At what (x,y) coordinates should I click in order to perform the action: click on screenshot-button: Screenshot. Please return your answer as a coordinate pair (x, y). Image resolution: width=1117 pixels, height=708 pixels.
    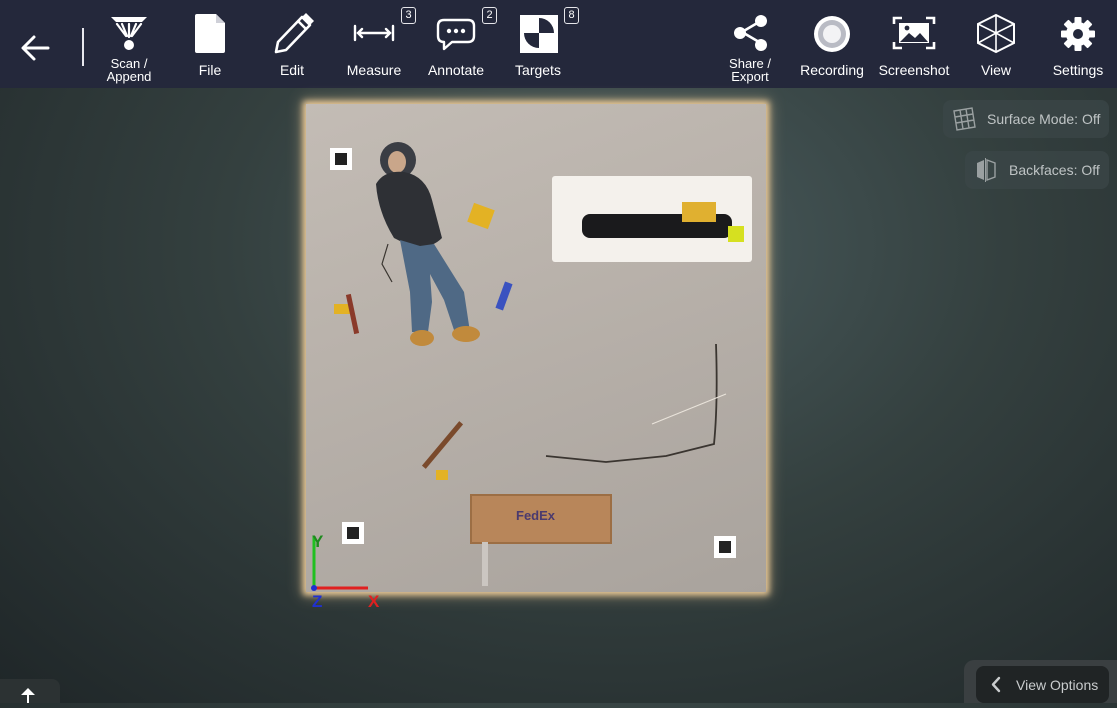
    Looking at the image, I should click on (914, 44).